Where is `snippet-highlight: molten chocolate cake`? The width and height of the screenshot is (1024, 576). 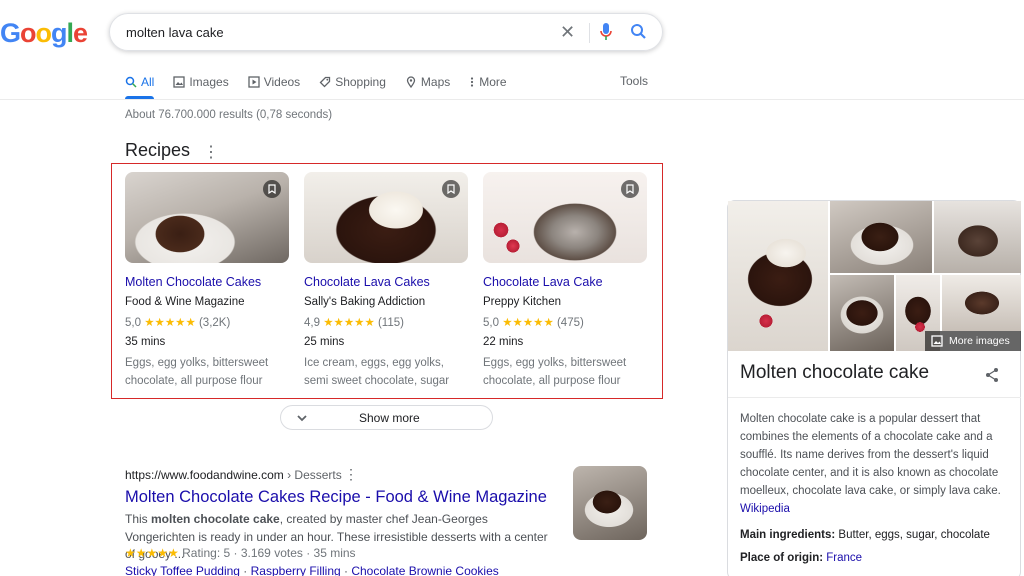 snippet-highlight: molten chocolate cake is located at coordinates (215, 519).